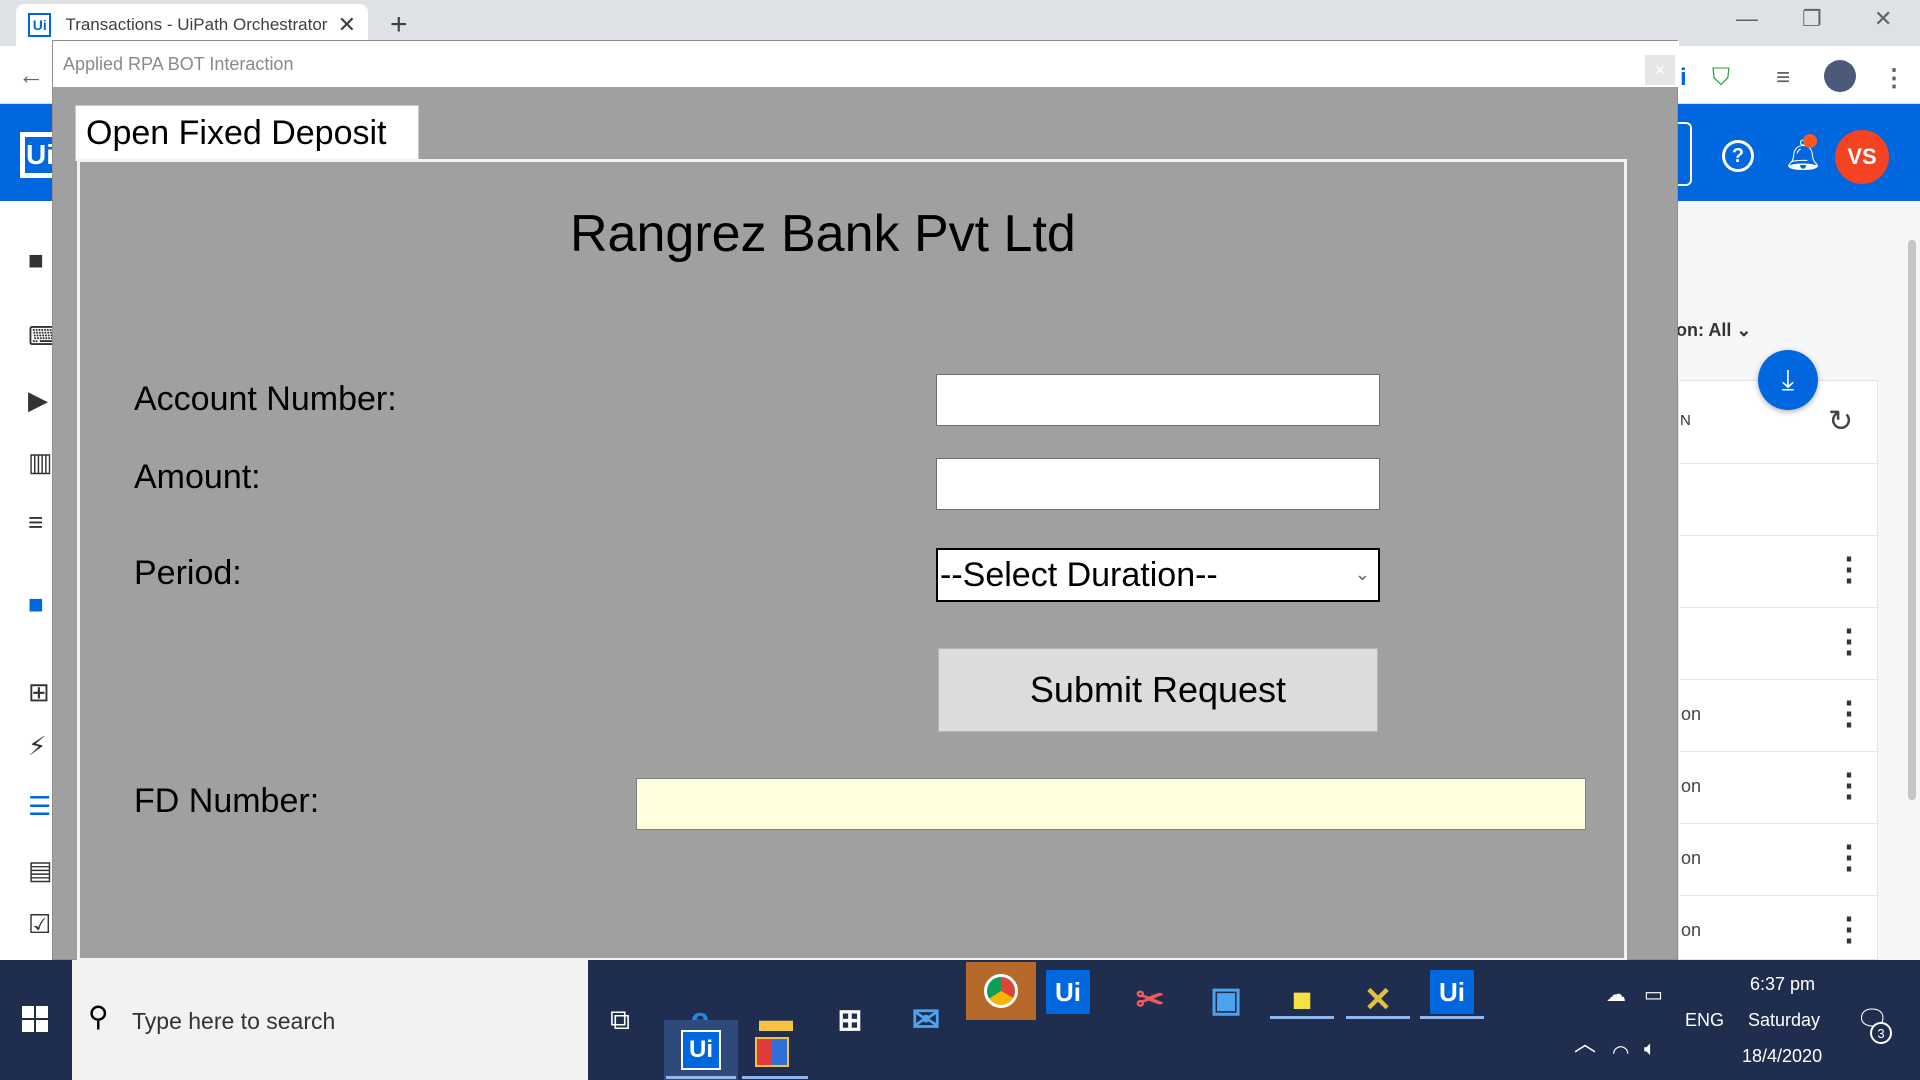  I want to click on new-tab-icon: +, so click(399, 25).